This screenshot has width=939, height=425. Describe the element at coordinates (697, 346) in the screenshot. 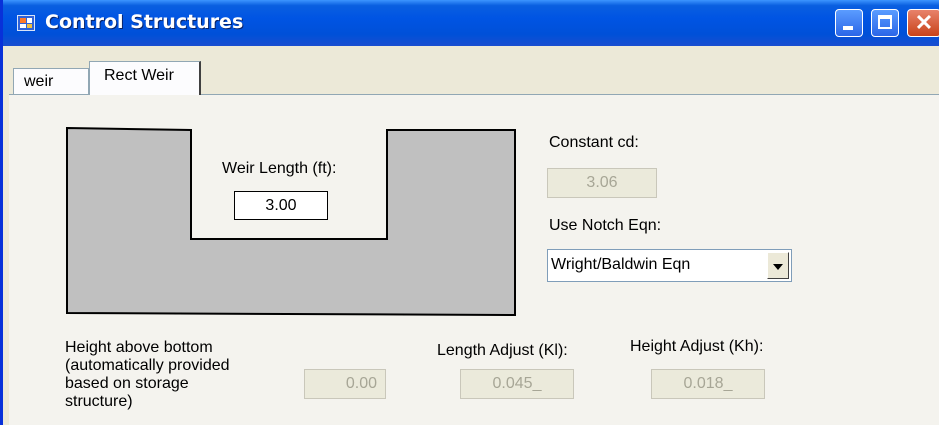

I see `height-adjust-label: Height Adjust (Kh):` at that location.